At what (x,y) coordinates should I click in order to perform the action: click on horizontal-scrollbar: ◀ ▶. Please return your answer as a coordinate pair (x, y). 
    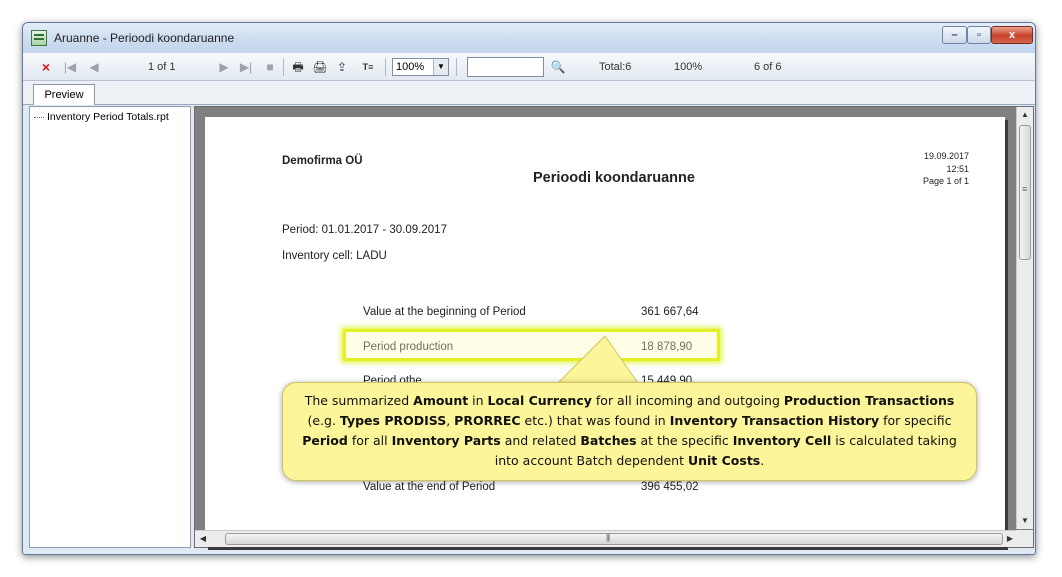
    Looking at the image, I should click on (606, 538).